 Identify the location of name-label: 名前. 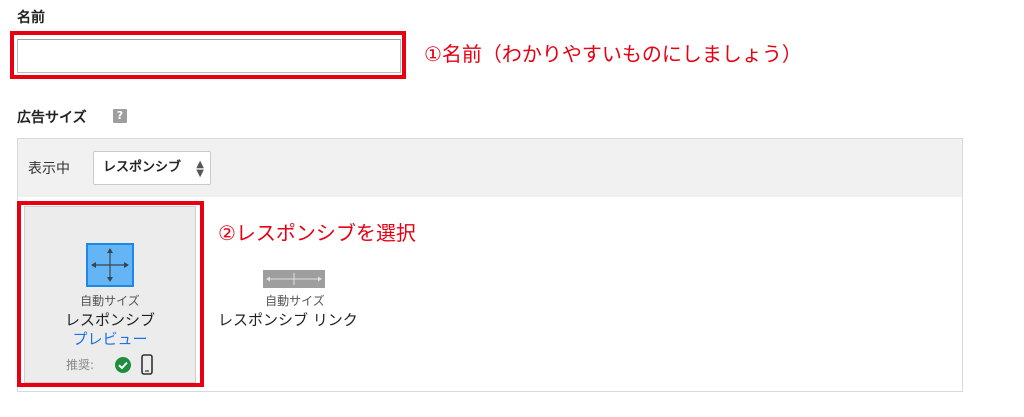
(31, 18).